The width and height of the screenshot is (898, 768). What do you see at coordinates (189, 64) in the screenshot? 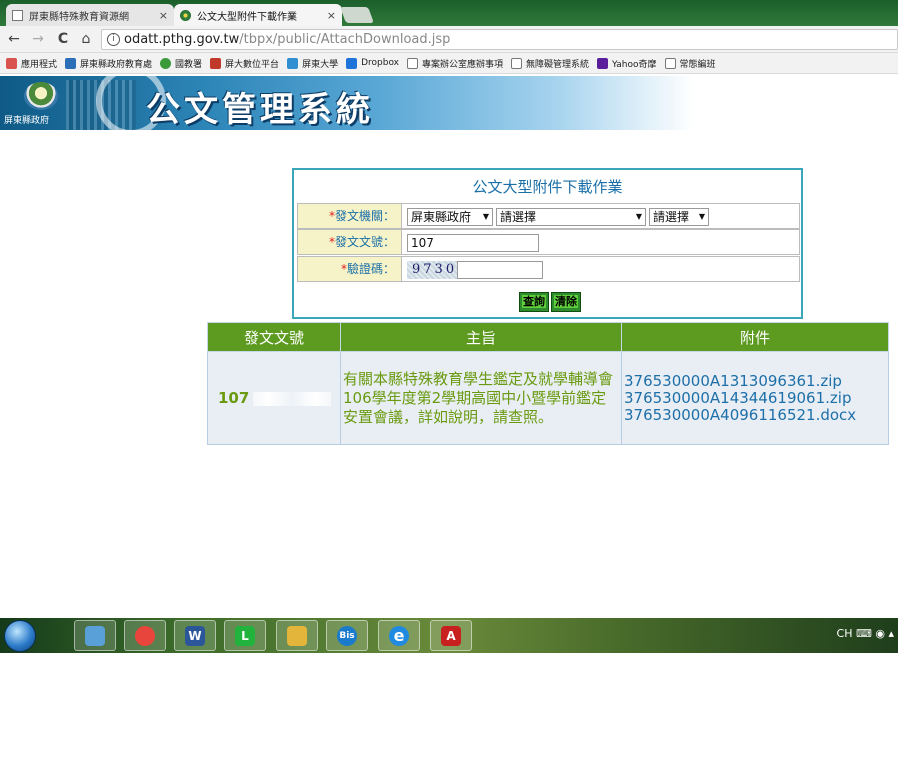
I see `bookmark-label: 國教署` at bounding box center [189, 64].